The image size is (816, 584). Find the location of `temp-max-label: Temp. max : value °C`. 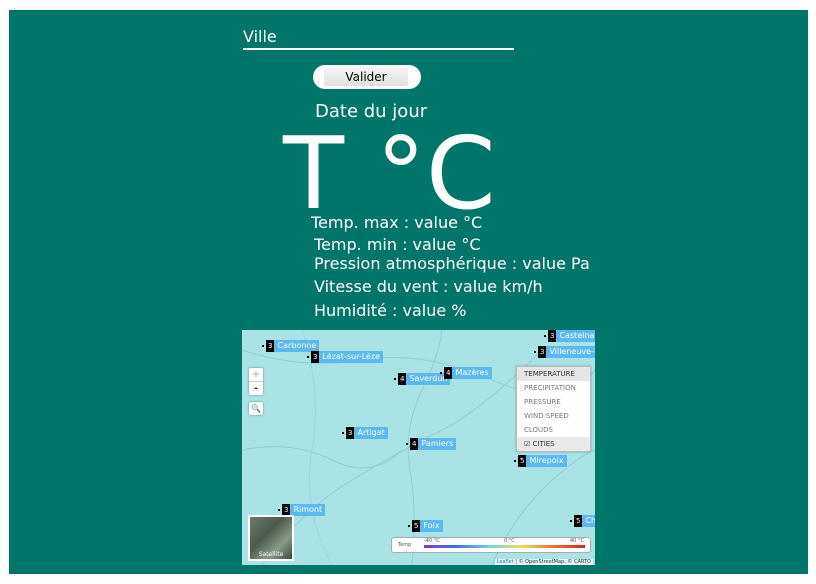

temp-max-label: Temp. max : value °C is located at coordinates (397, 222).